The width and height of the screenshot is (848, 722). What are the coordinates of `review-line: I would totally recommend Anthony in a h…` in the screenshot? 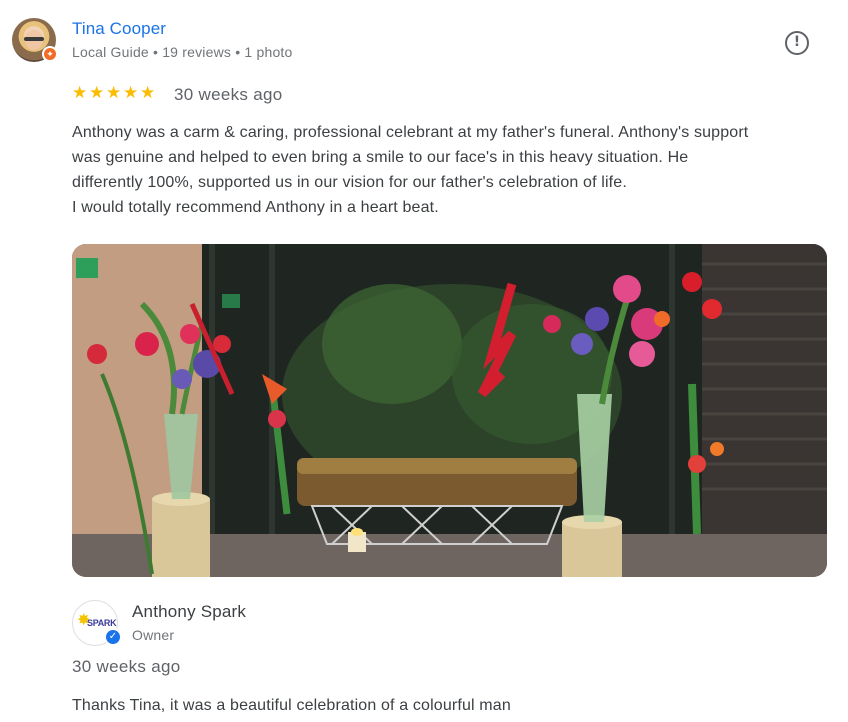 It's located at (255, 207).